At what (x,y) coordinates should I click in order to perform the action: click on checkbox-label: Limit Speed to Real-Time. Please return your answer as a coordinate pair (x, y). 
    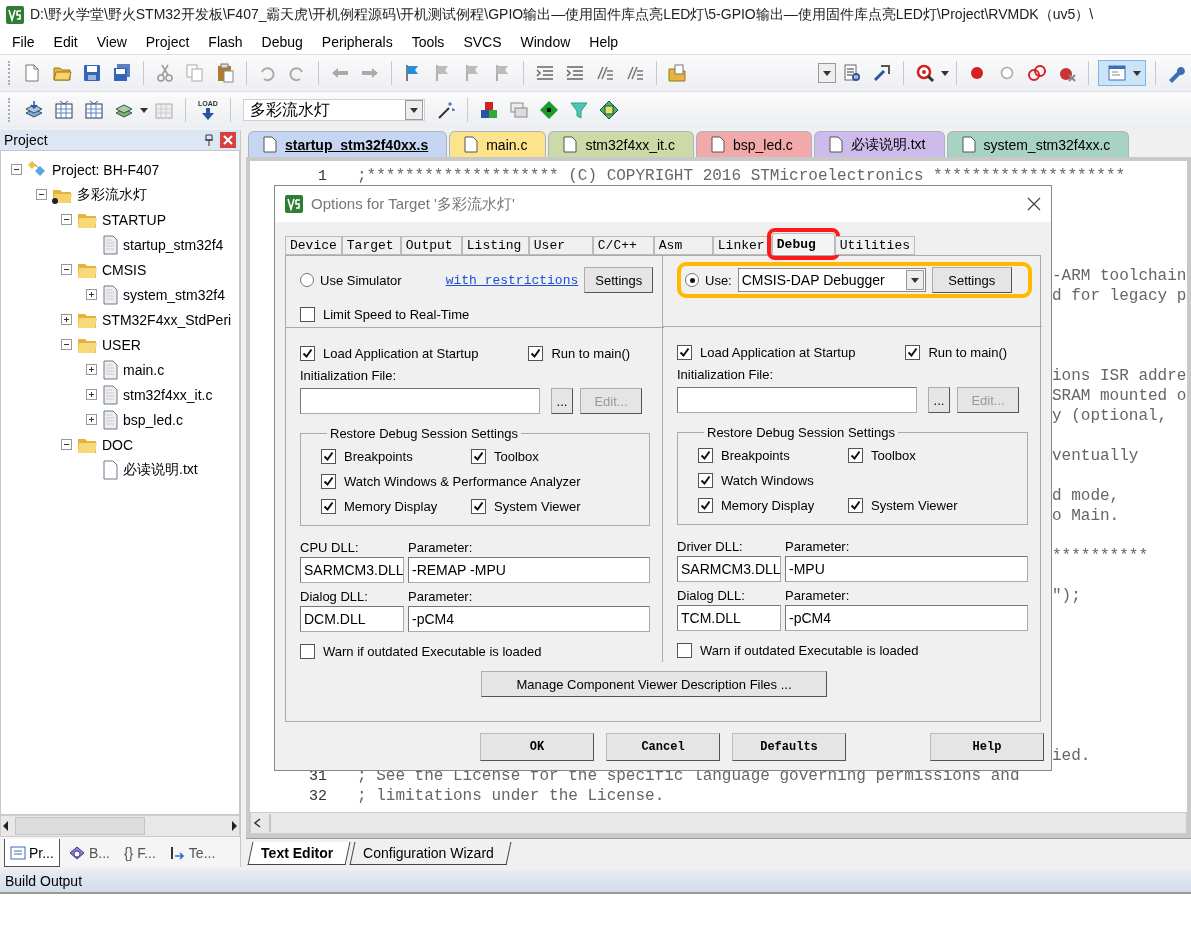
    Looking at the image, I should click on (396, 314).